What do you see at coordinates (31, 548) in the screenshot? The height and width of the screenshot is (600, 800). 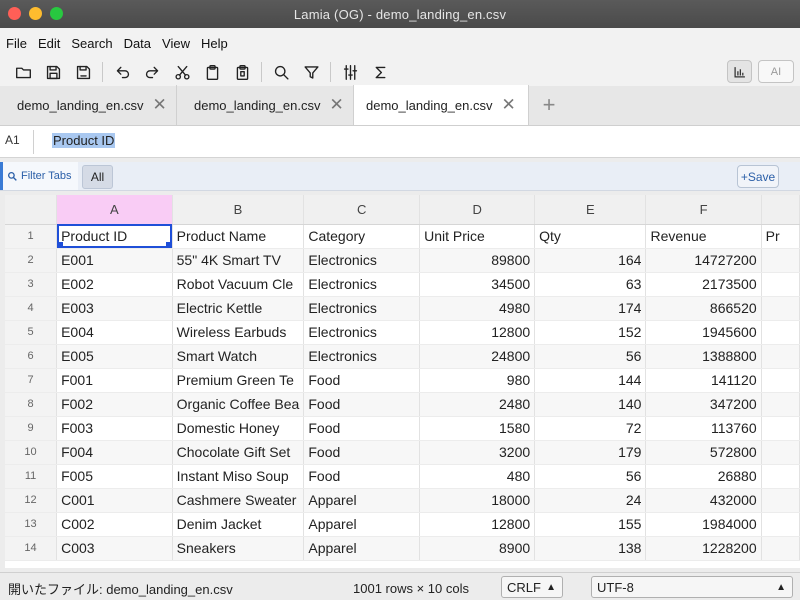 I see `row-number: 14` at bounding box center [31, 548].